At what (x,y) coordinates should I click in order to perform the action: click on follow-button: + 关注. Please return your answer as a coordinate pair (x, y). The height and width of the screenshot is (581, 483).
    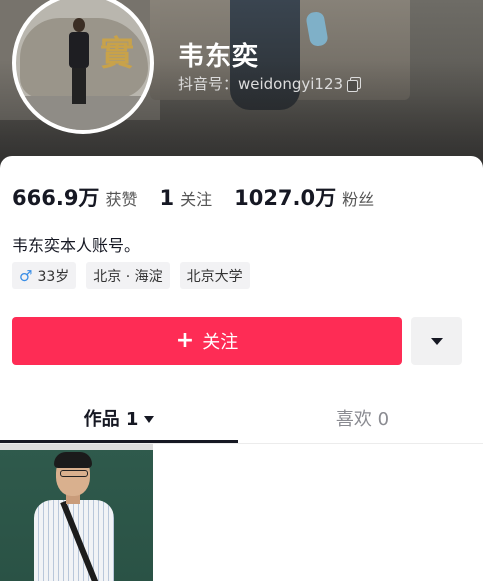
    Looking at the image, I should click on (207, 341).